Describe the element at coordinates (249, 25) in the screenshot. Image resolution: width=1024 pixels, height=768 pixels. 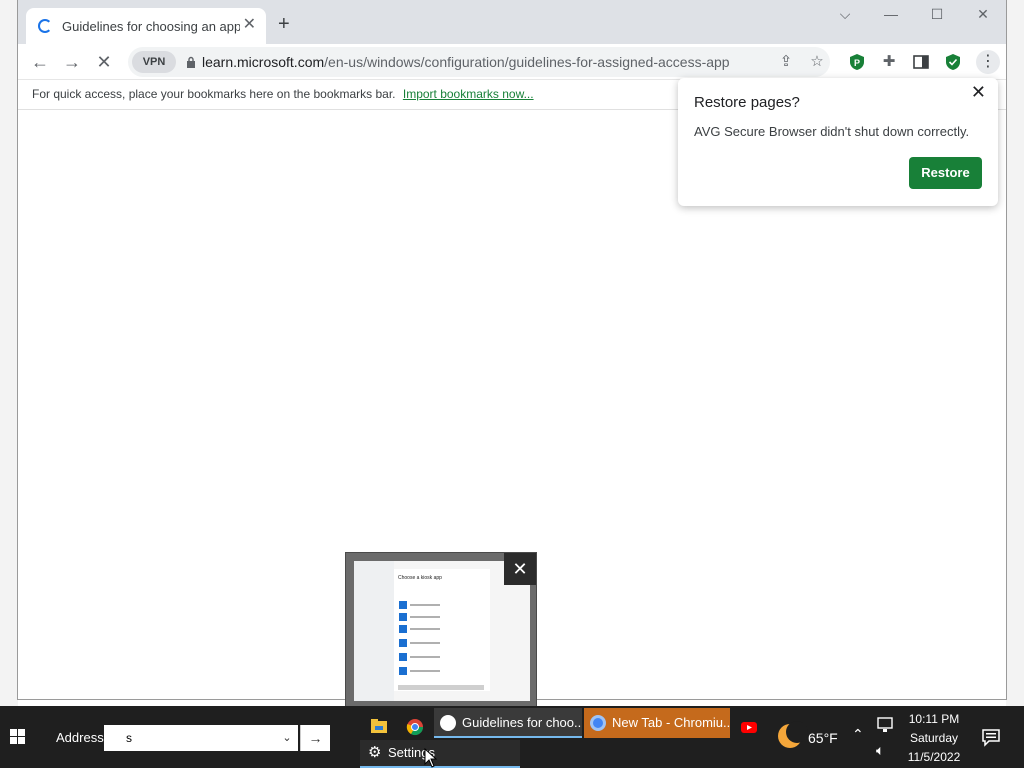
I see `tab-close-icon: ✕` at that location.